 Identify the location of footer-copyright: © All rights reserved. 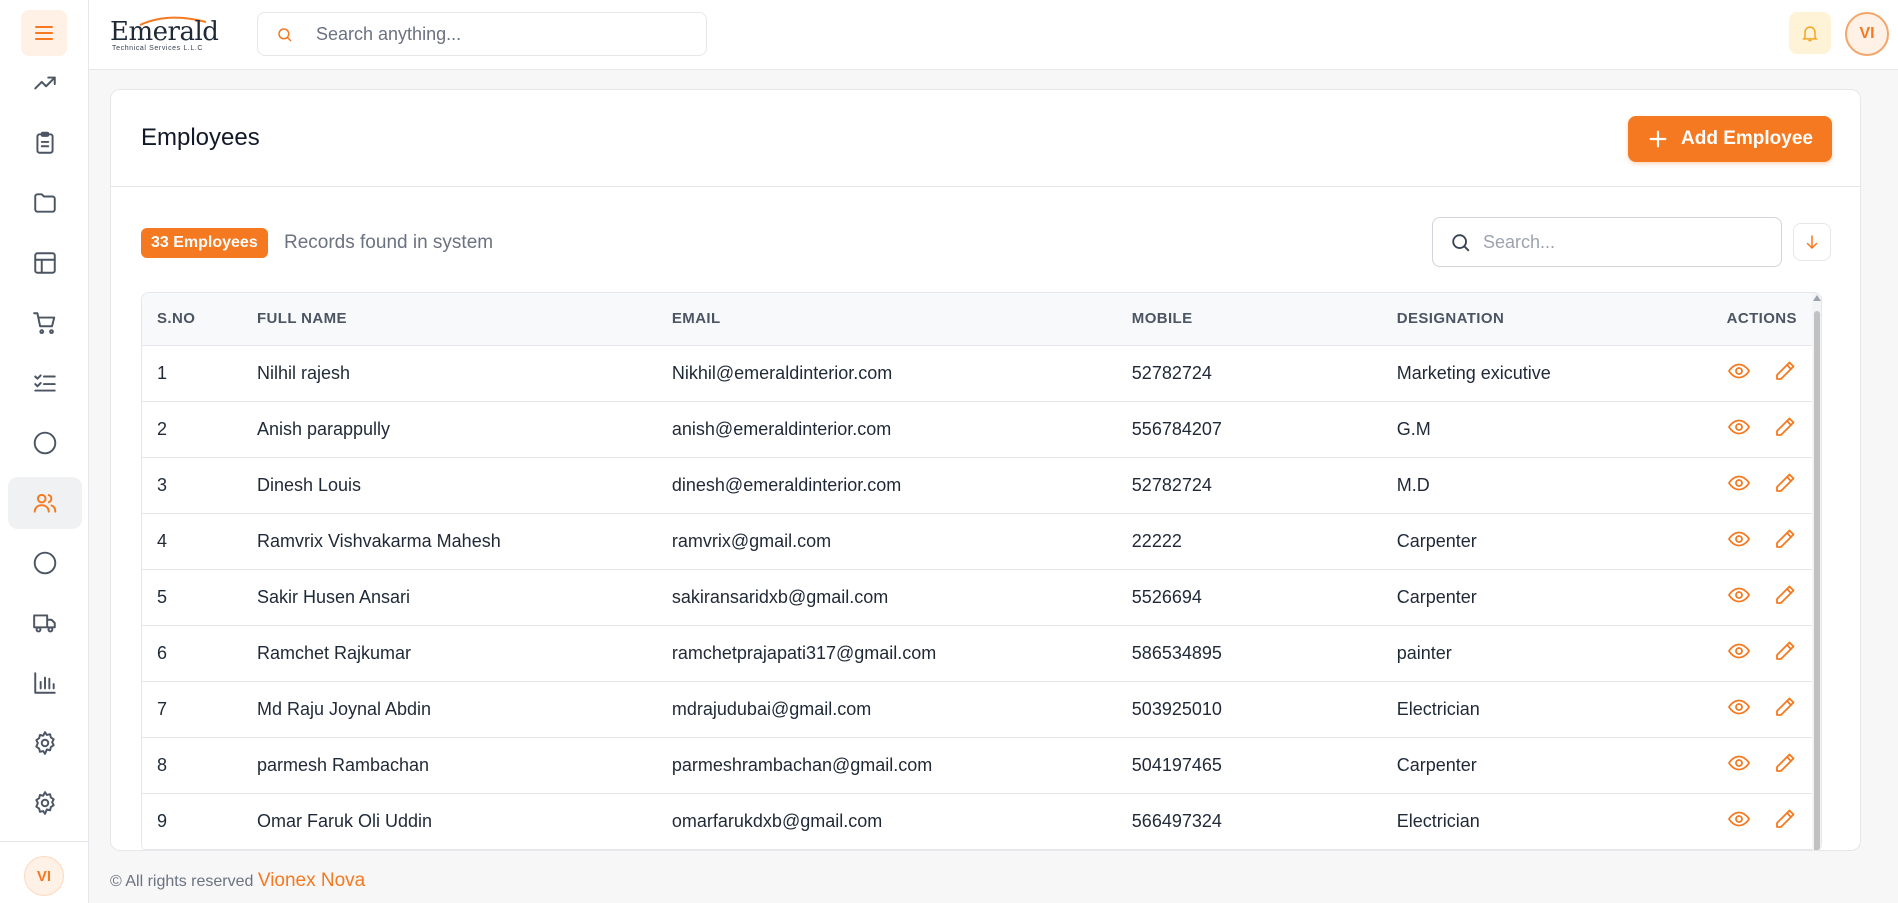
(182, 881).